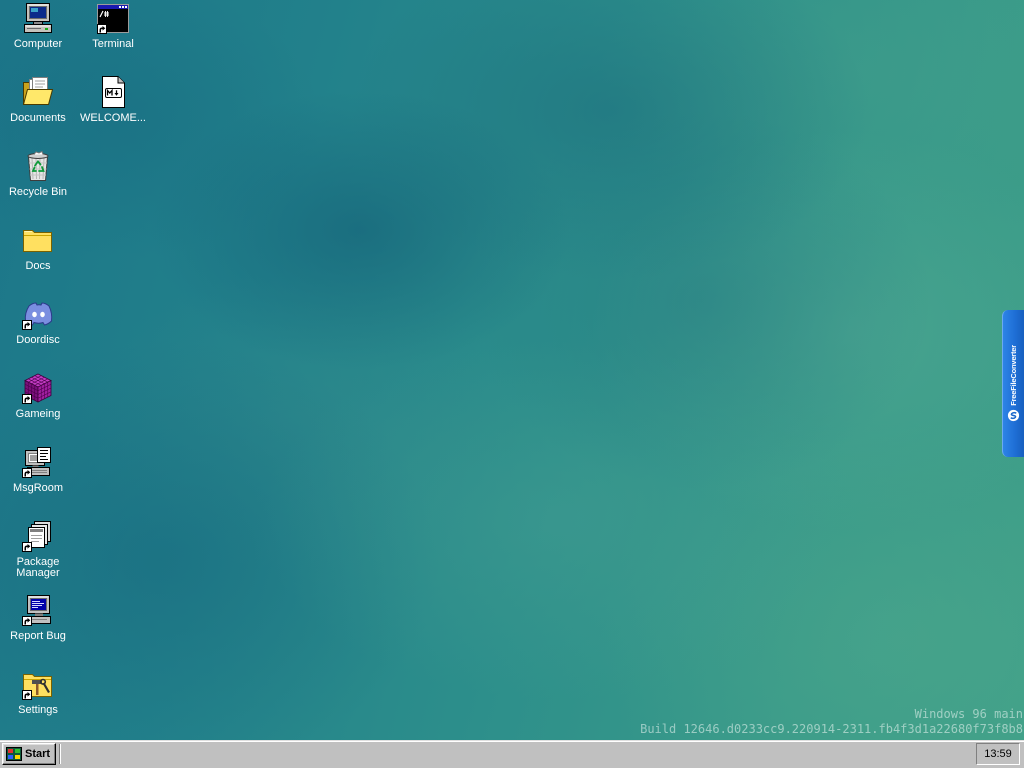 The width and height of the screenshot is (1024, 768). I want to click on package-manager-icon, so click(38, 536).